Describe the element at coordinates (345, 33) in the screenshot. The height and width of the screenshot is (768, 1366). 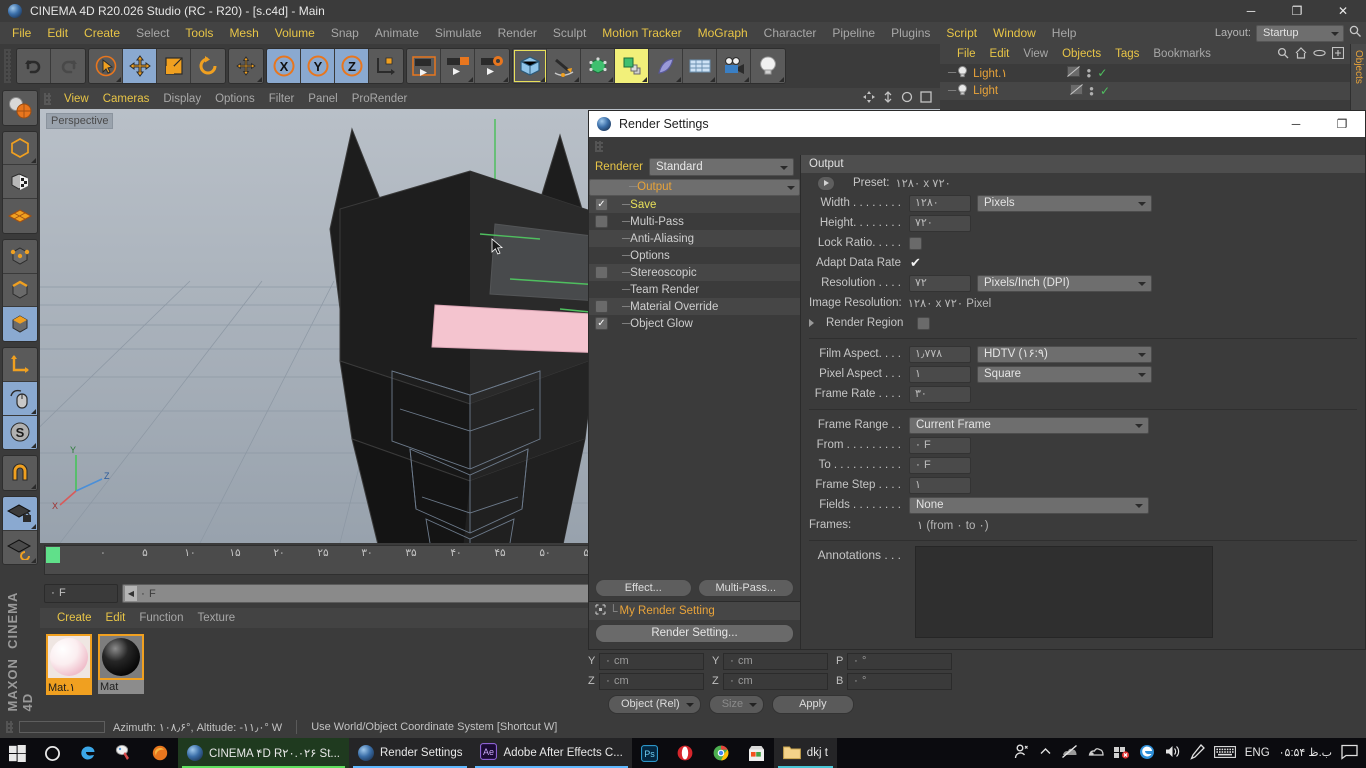
I see `menu-item-snap: Snap` at that location.